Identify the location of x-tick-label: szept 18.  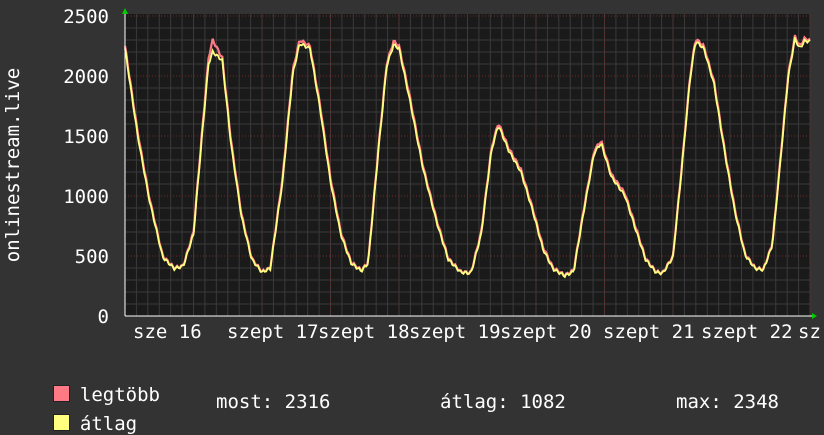
(364, 332).